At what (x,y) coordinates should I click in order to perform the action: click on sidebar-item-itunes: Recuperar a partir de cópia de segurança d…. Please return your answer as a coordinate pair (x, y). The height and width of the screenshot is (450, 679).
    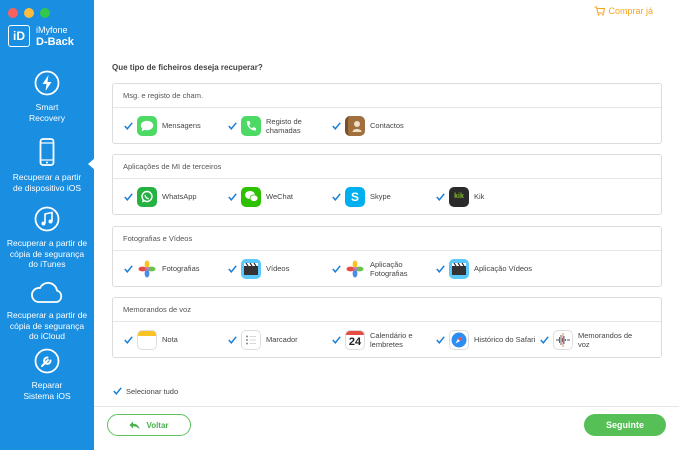
    Looking at the image, I should click on (47, 238).